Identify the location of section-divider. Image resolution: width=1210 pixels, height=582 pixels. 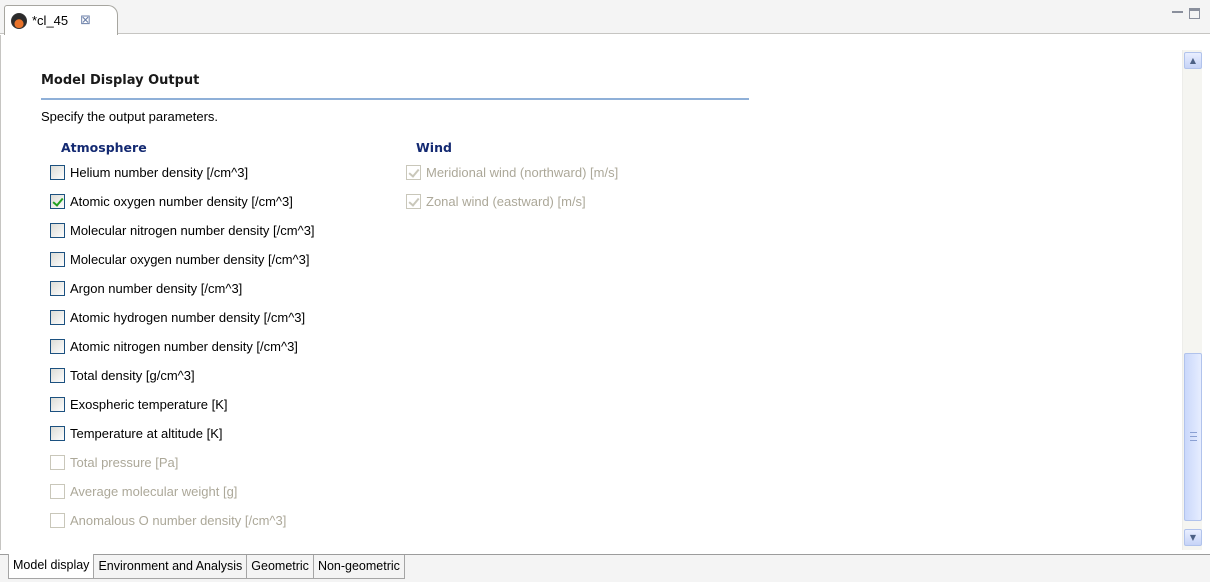
(395, 99).